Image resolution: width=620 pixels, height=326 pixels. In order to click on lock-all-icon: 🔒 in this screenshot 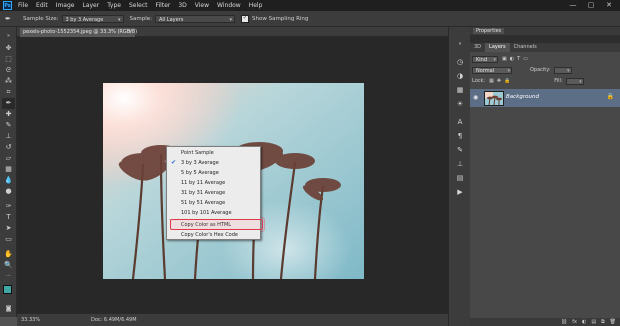, I will do `click(507, 81)`.